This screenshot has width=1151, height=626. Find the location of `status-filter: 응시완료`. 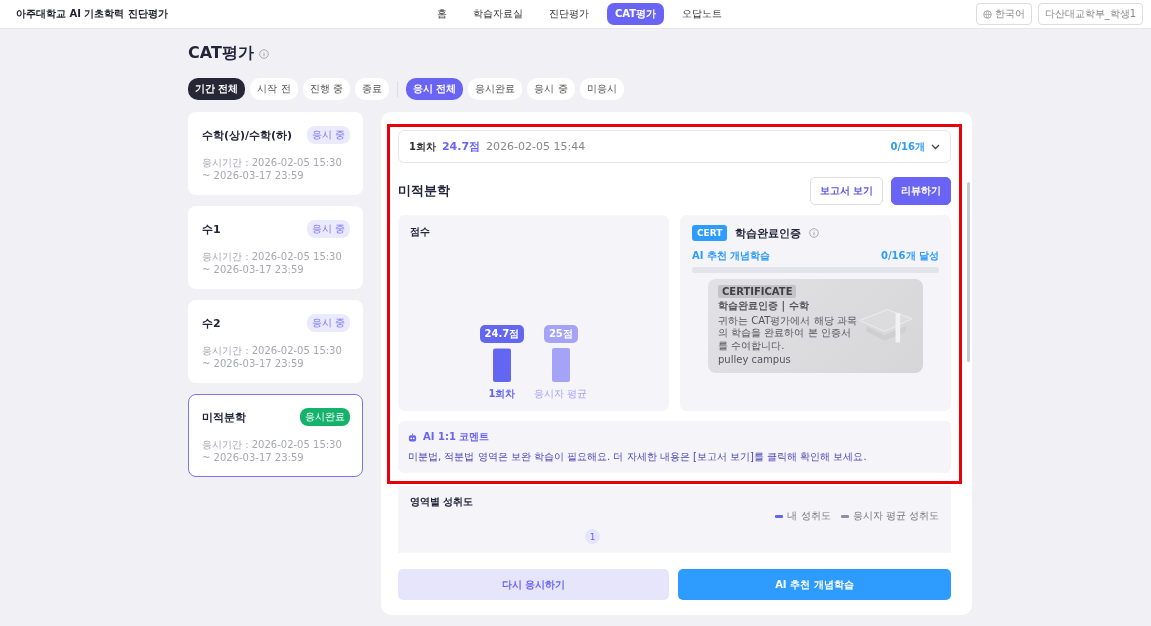

status-filter: 응시완료 is located at coordinates (495, 89).